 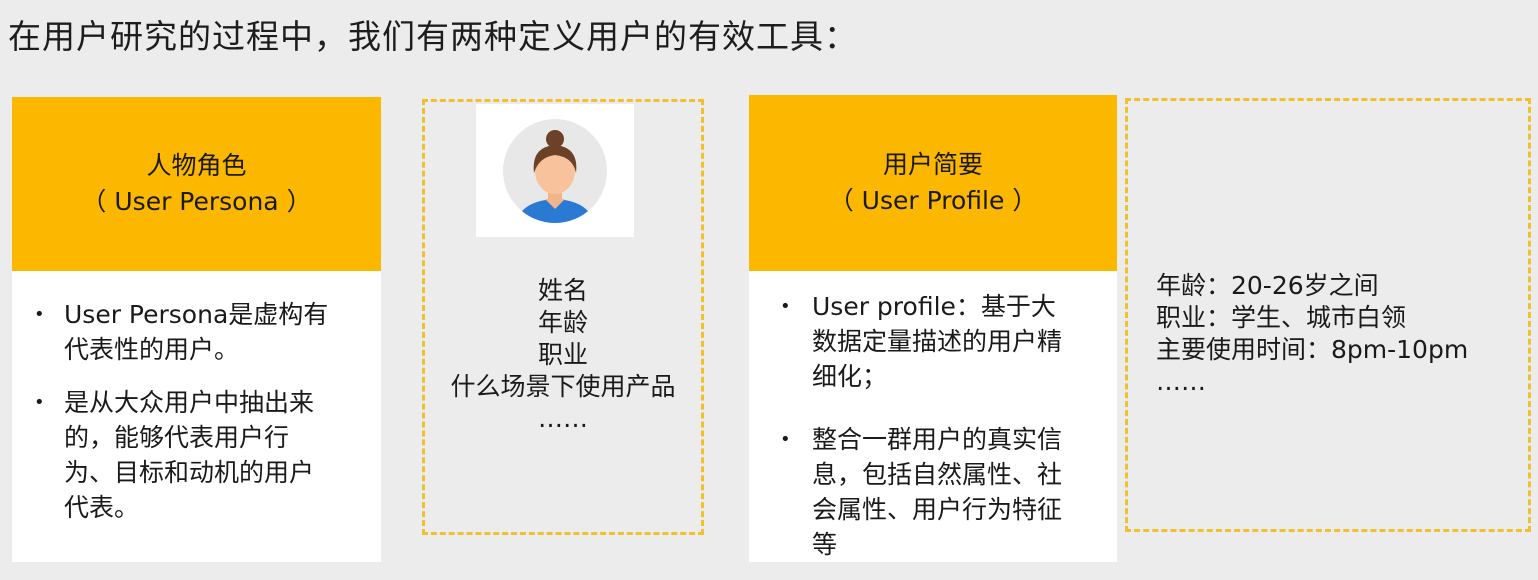 I want to click on list-item: • 是从大众用户中抽出来 的，能够代表用户行 为、目标和动机的用户 代表。, so click(x=207, y=455).